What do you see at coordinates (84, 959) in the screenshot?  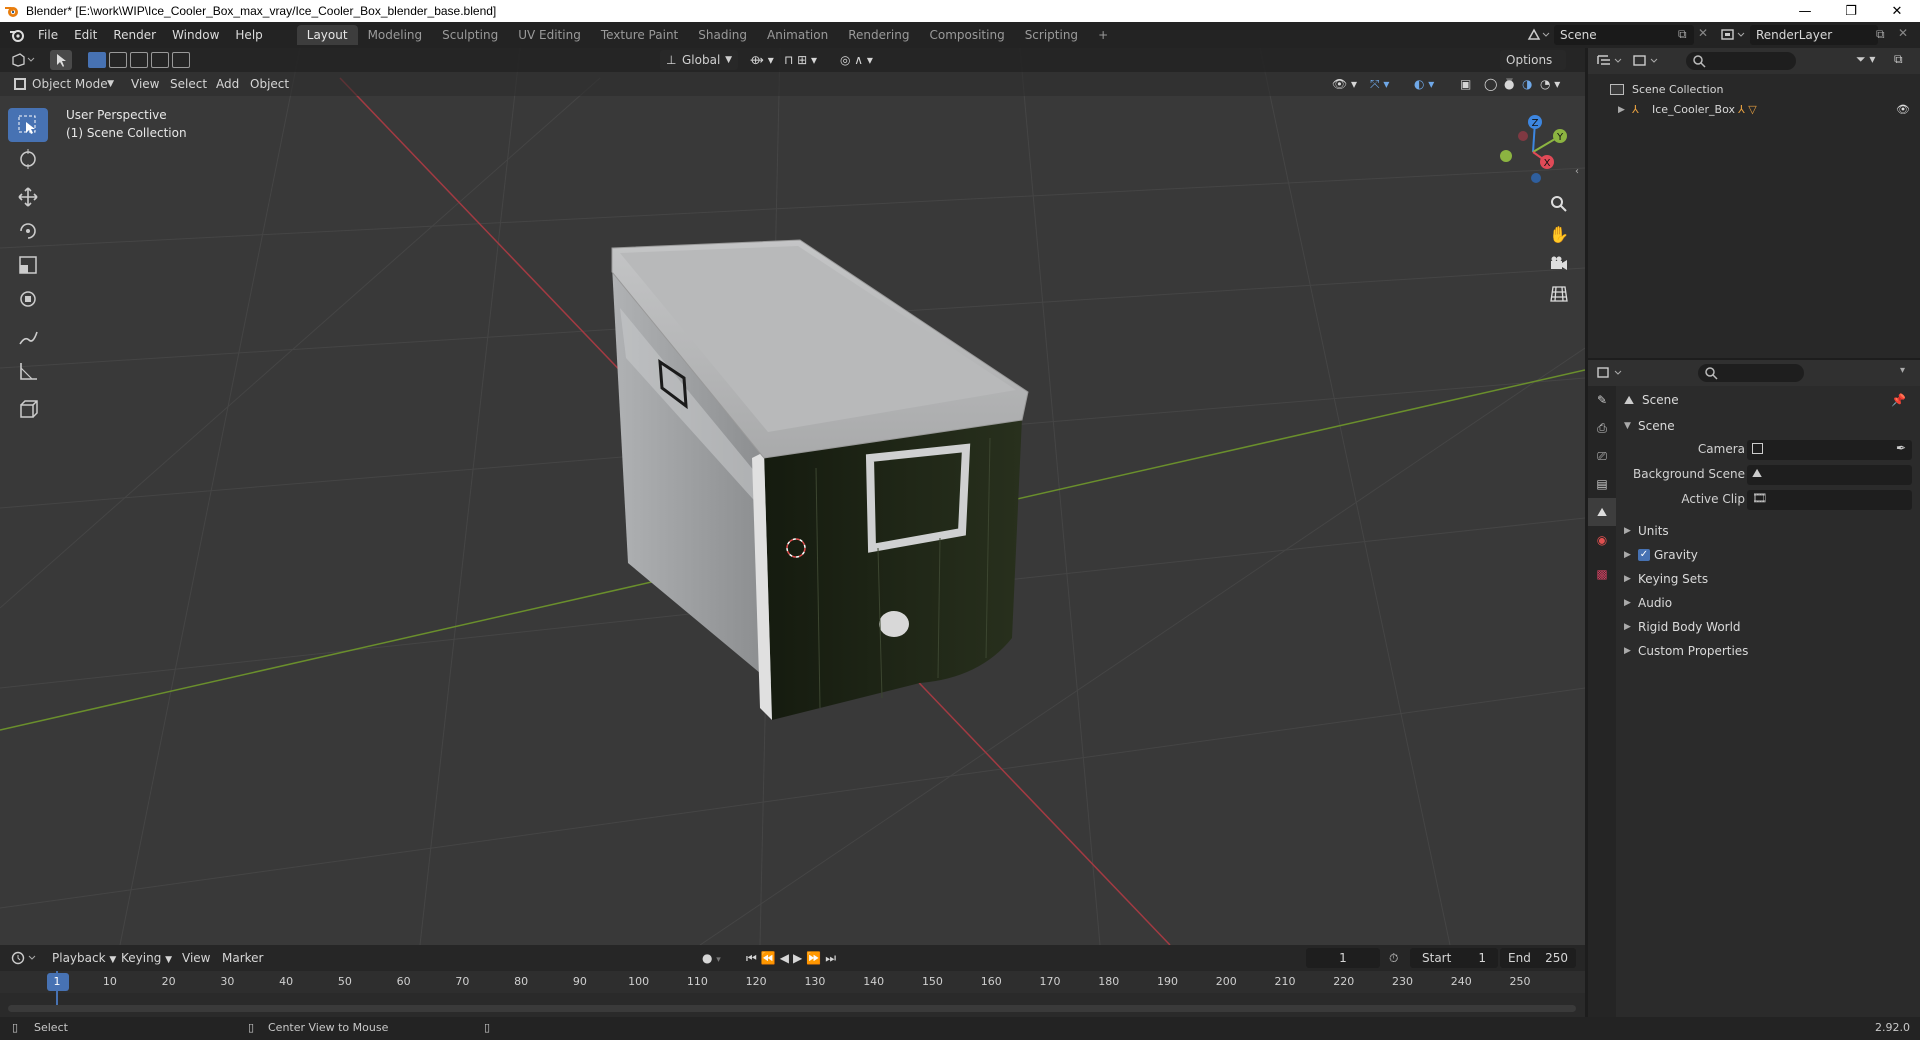 I see `playback-menu: Playback ▼` at bounding box center [84, 959].